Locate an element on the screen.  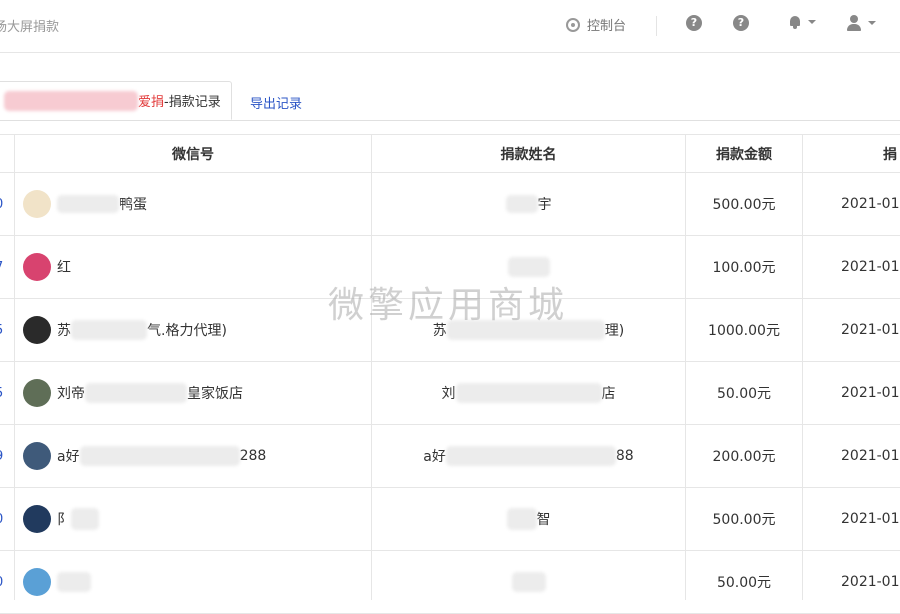
help-button-2: ? is located at coordinates (741, 23).